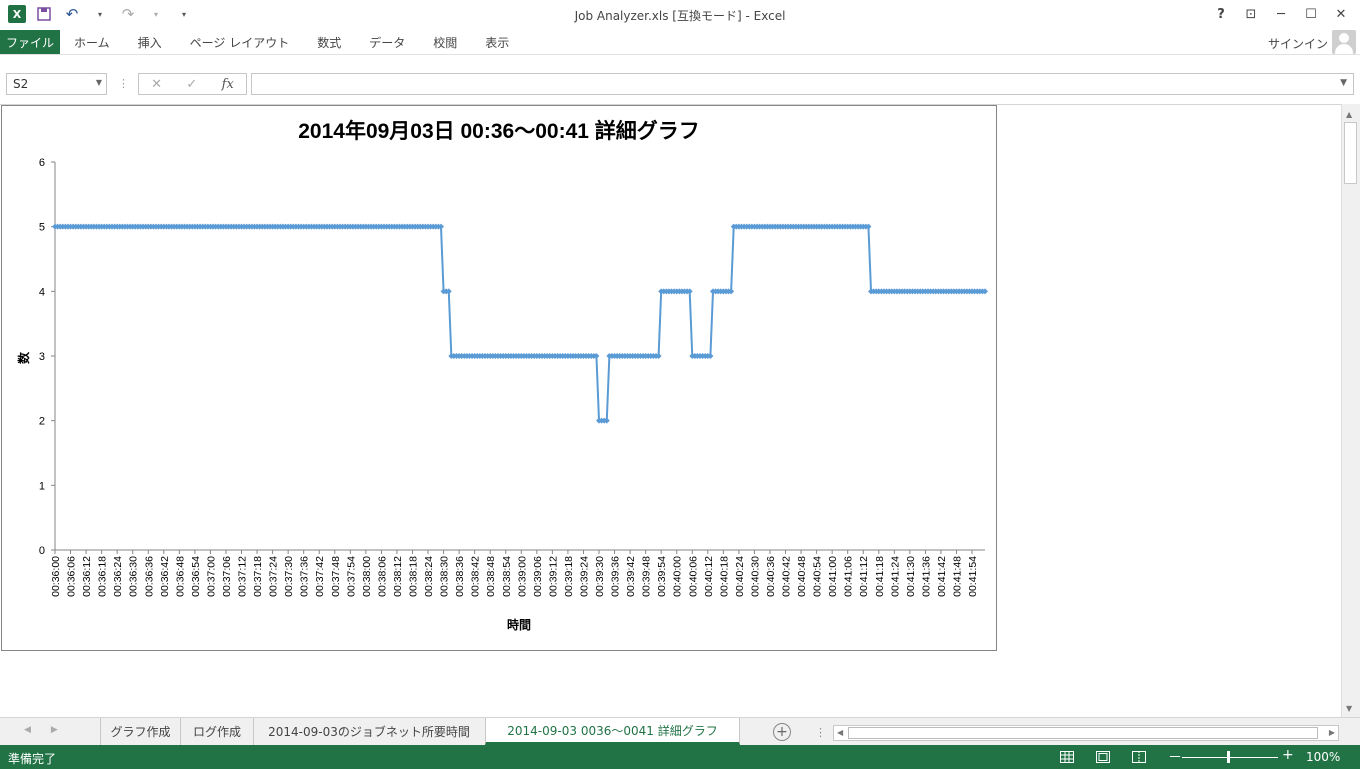 This screenshot has width=1360, height=769. Describe the element at coordinates (833, 576) in the screenshot. I see `x-tick-label: 00:41:00` at that location.